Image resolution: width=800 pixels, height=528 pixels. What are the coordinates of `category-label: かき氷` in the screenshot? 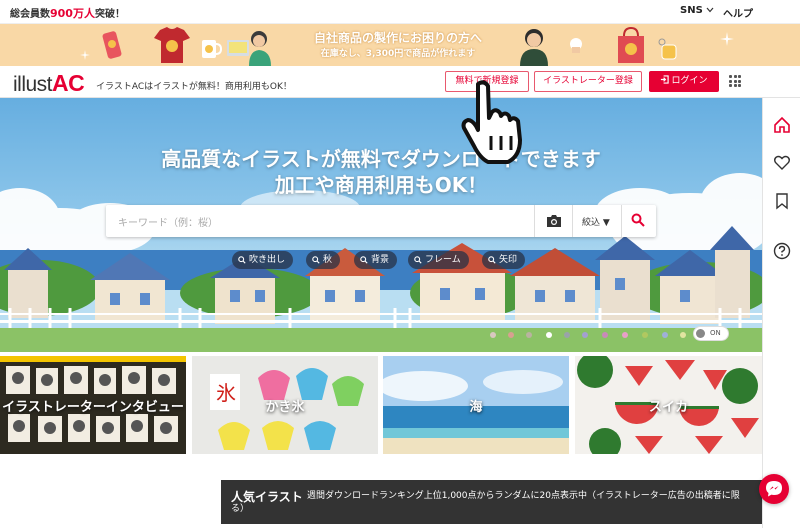 It's located at (285, 407).